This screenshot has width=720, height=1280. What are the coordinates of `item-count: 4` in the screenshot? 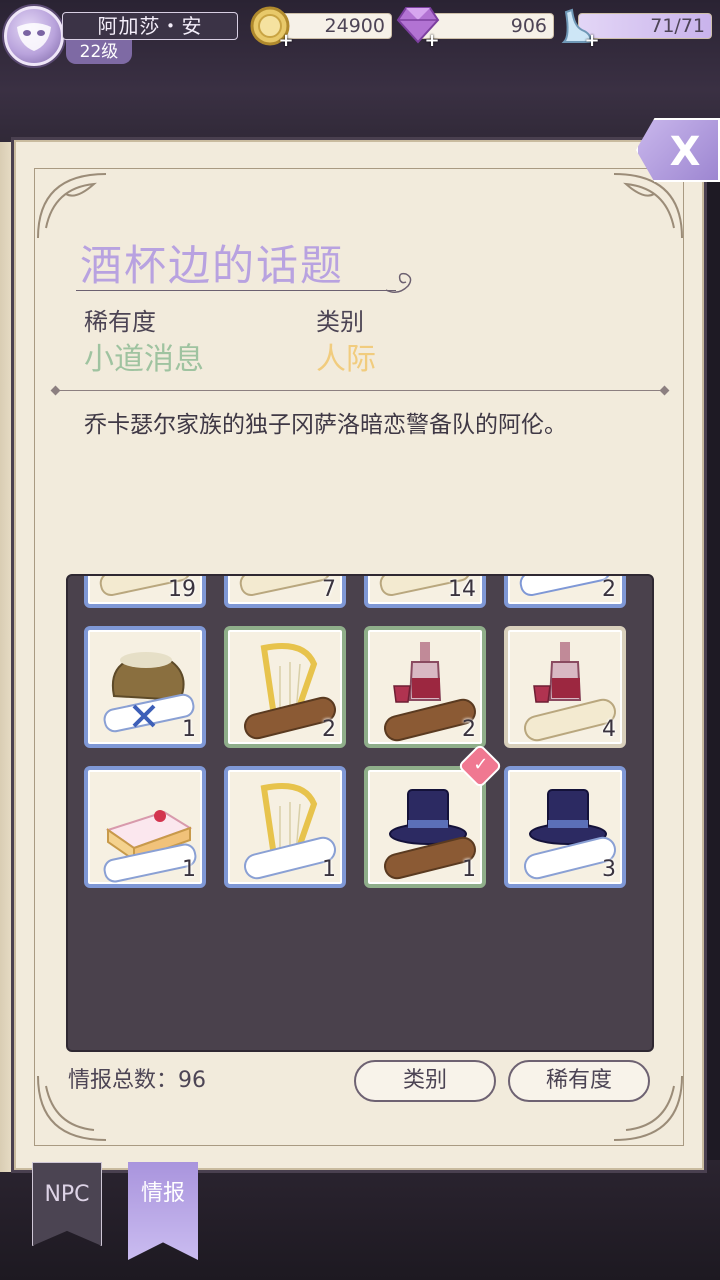 It's located at (609, 729).